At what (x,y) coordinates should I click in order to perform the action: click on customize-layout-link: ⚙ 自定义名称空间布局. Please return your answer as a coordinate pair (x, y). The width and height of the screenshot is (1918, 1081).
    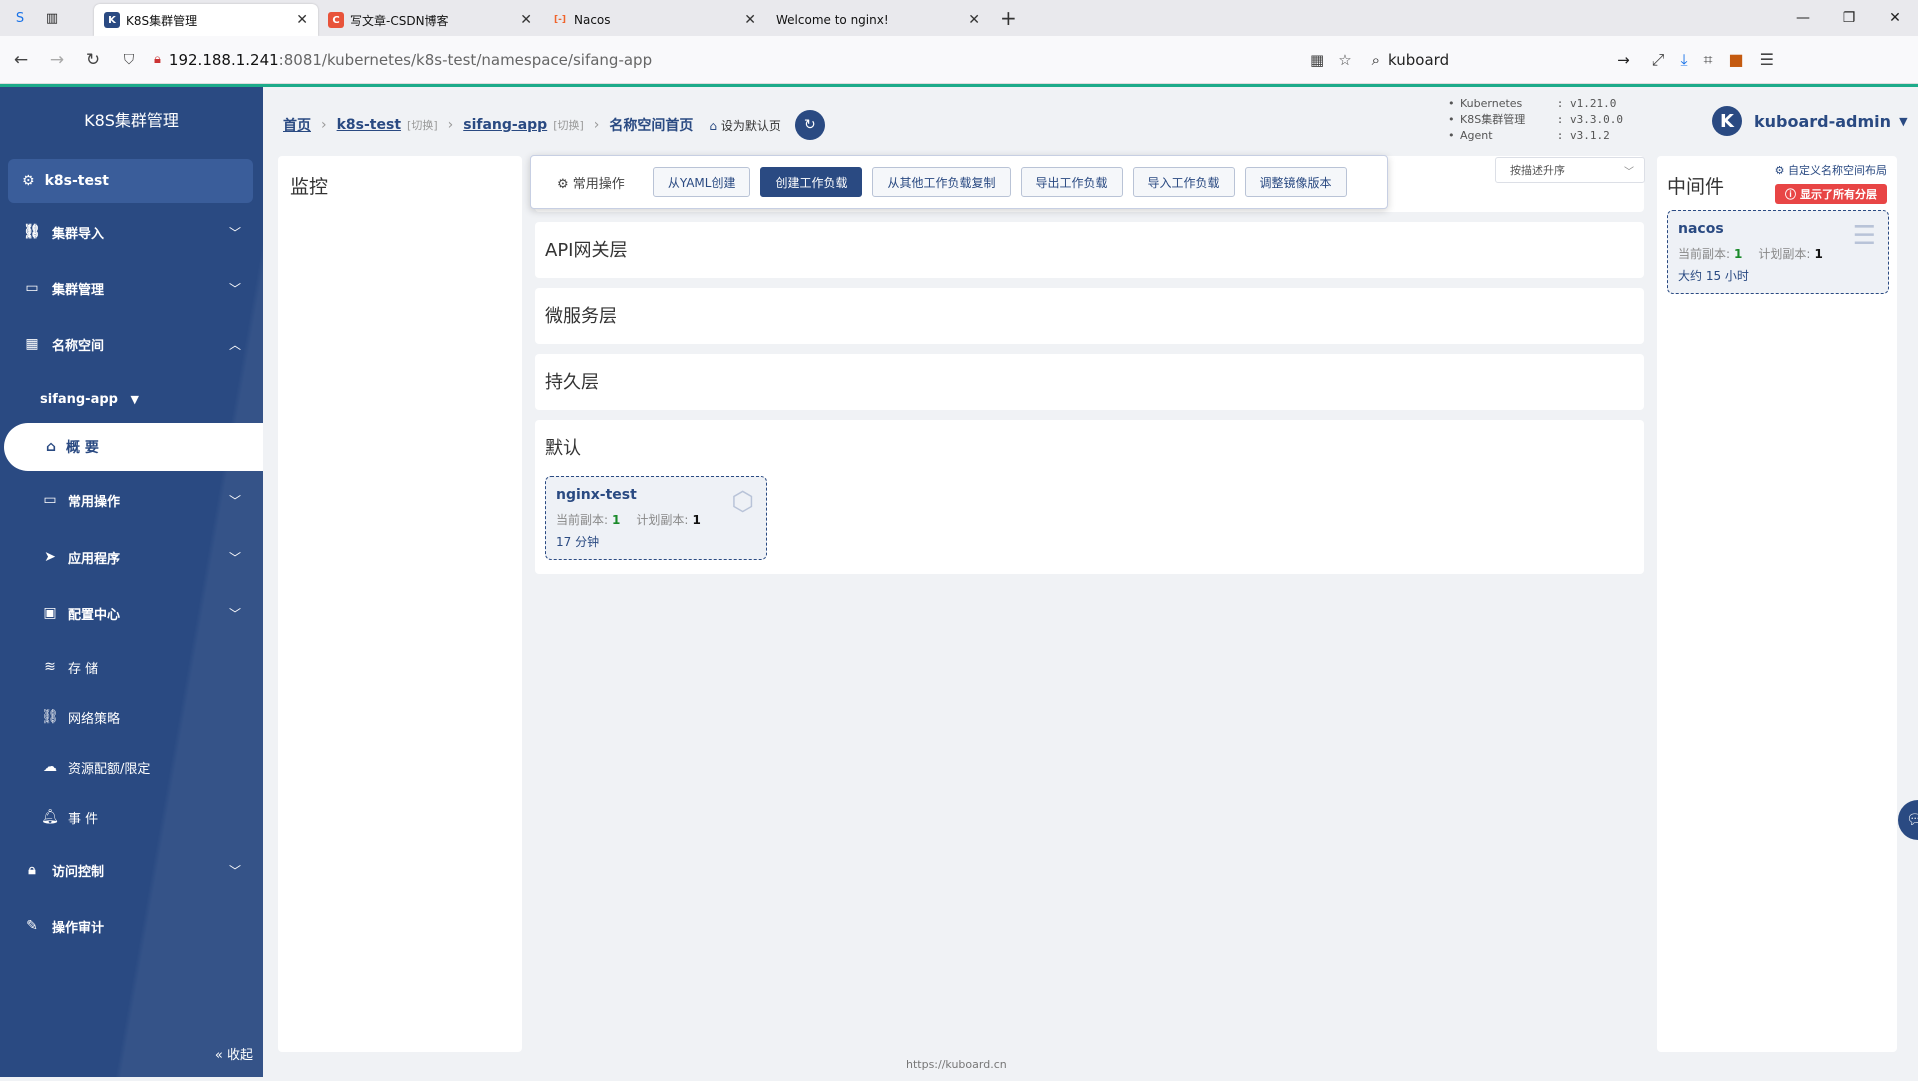
    Looking at the image, I should click on (1831, 170).